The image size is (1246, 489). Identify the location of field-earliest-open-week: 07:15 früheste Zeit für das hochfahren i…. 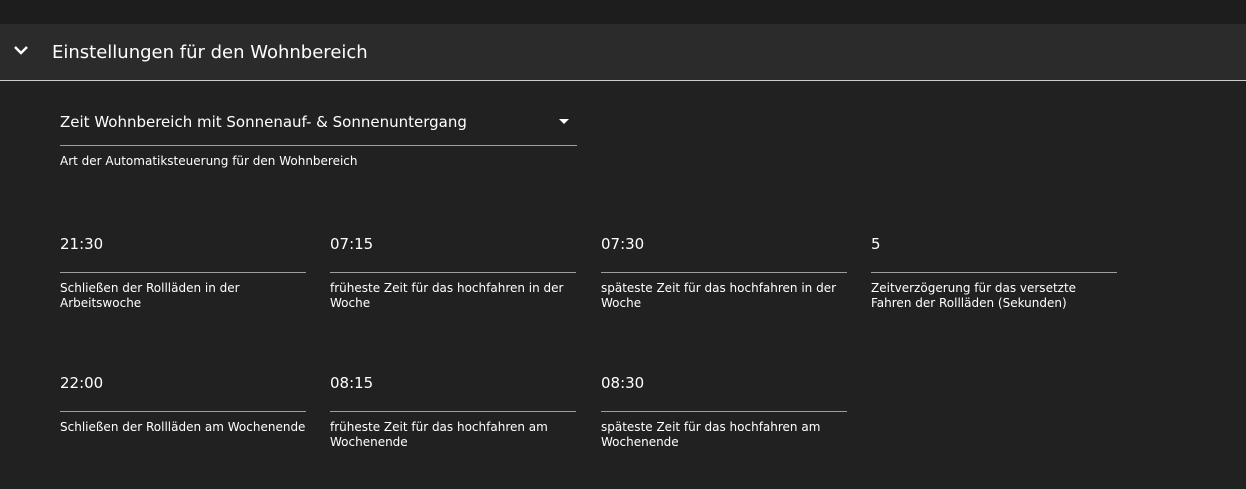
(453, 273).